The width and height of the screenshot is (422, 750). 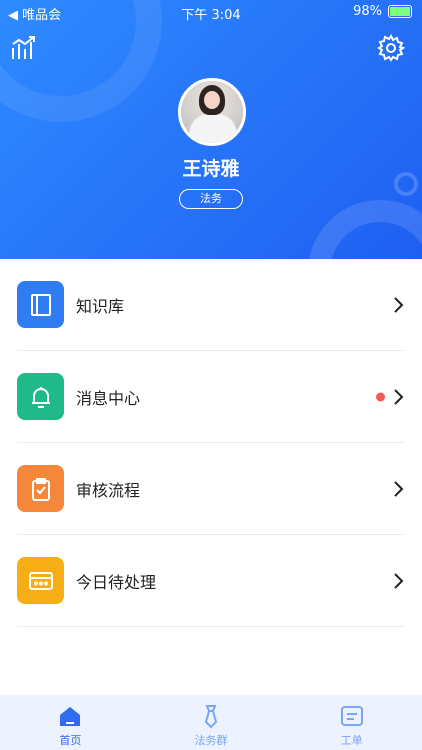 What do you see at coordinates (211, 305) in the screenshot?
I see `menu-item-knowledge-base: 知识库` at bounding box center [211, 305].